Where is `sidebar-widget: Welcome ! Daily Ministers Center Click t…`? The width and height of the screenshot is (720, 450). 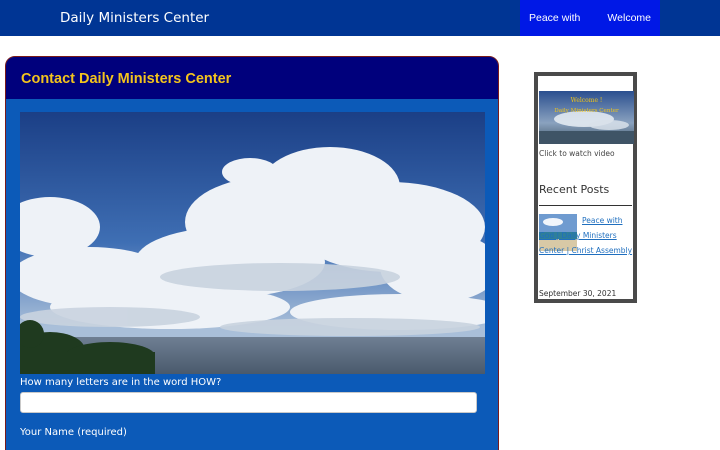
sidebar-widget: Welcome ! Daily Ministers Center Click t… is located at coordinates (585, 187).